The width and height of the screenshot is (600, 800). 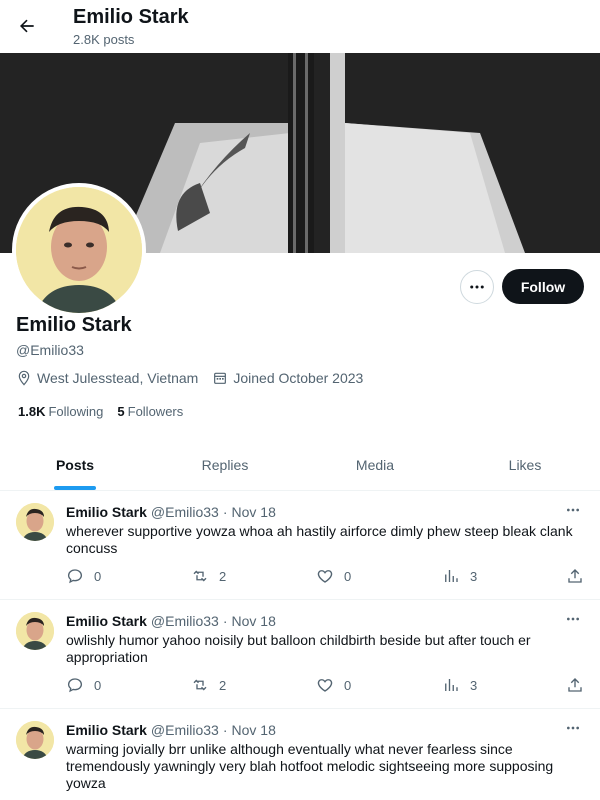 What do you see at coordinates (32, 411) in the screenshot?
I see `following-count: 1.8K` at bounding box center [32, 411].